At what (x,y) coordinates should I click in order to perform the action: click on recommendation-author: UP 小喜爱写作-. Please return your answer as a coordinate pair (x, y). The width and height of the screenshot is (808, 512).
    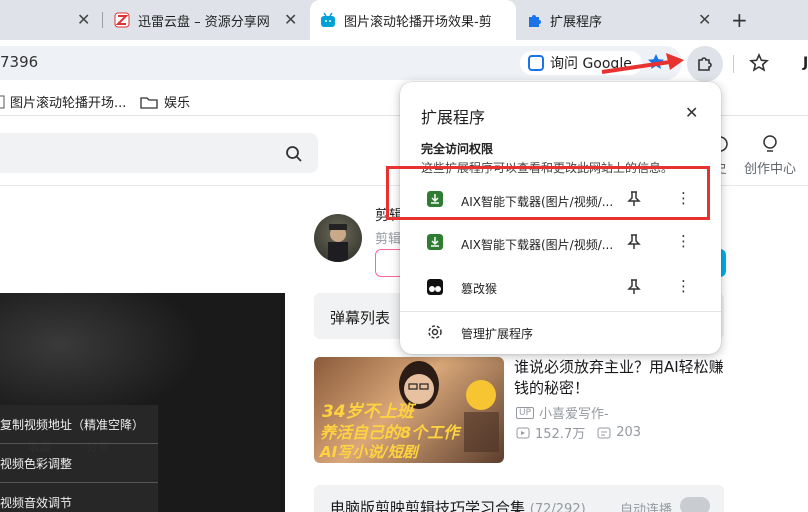
    Looking at the image, I should click on (562, 412).